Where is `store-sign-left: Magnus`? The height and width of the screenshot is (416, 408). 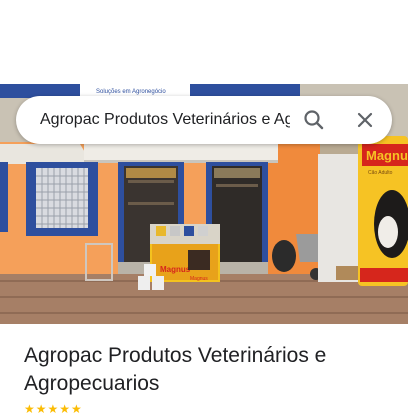 store-sign-left: Magnus is located at coordinates (175, 269).